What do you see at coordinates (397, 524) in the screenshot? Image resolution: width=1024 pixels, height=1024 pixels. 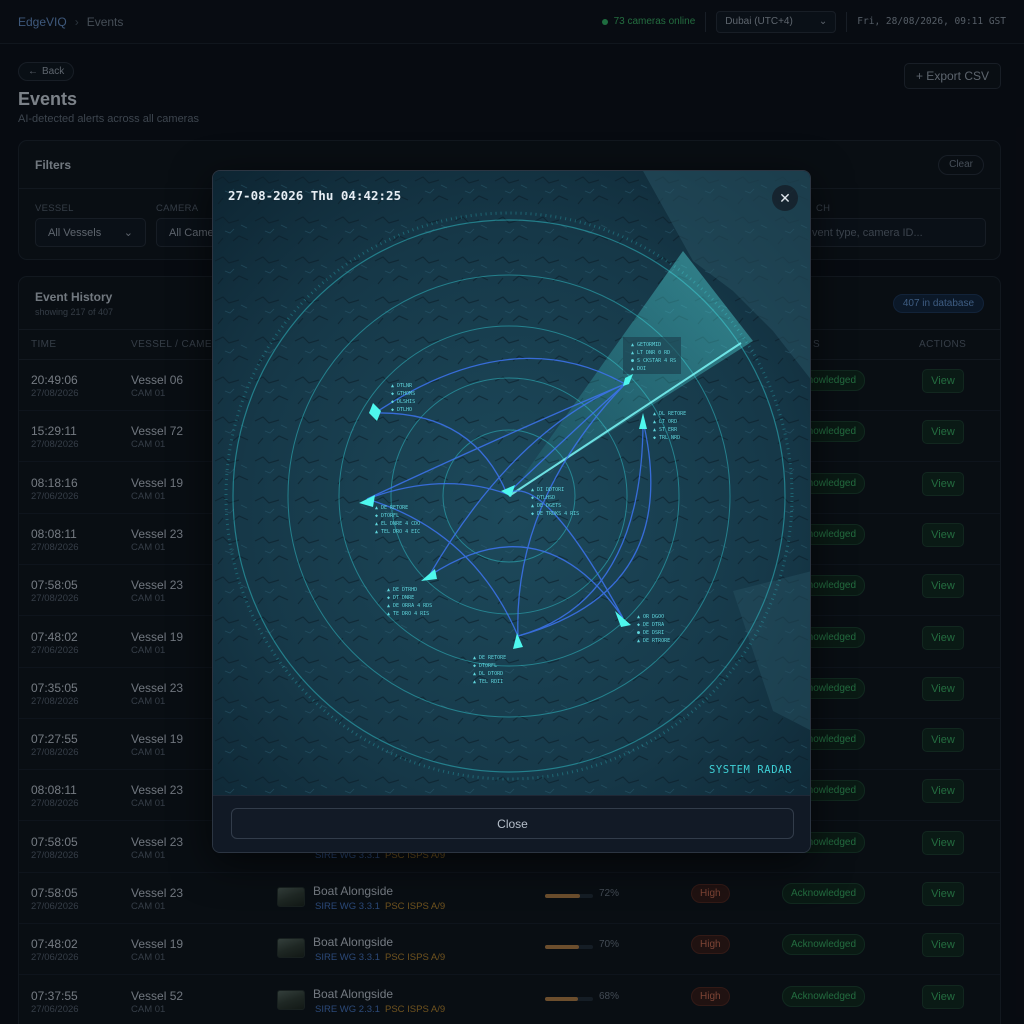 I see `svg-text: ▲ EL DNRE 4 CDO` at bounding box center [397, 524].